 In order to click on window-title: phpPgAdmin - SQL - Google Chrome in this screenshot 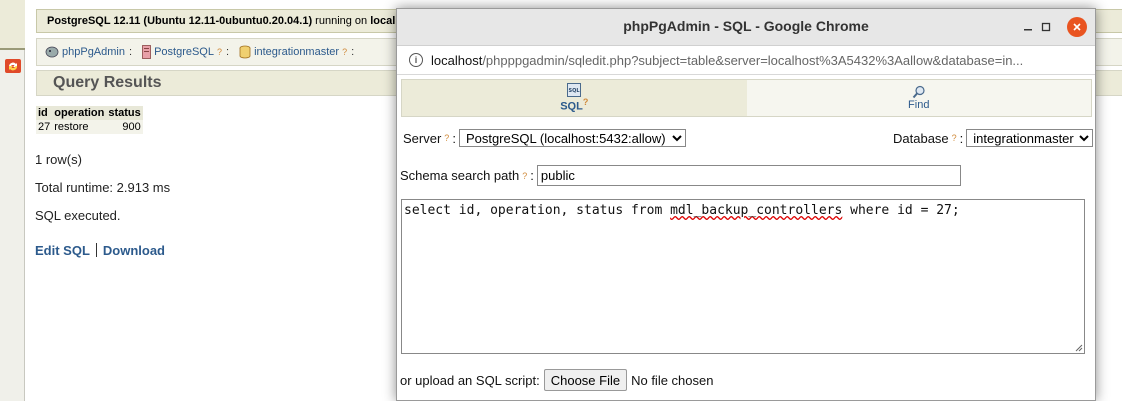, I will do `click(746, 26)`.